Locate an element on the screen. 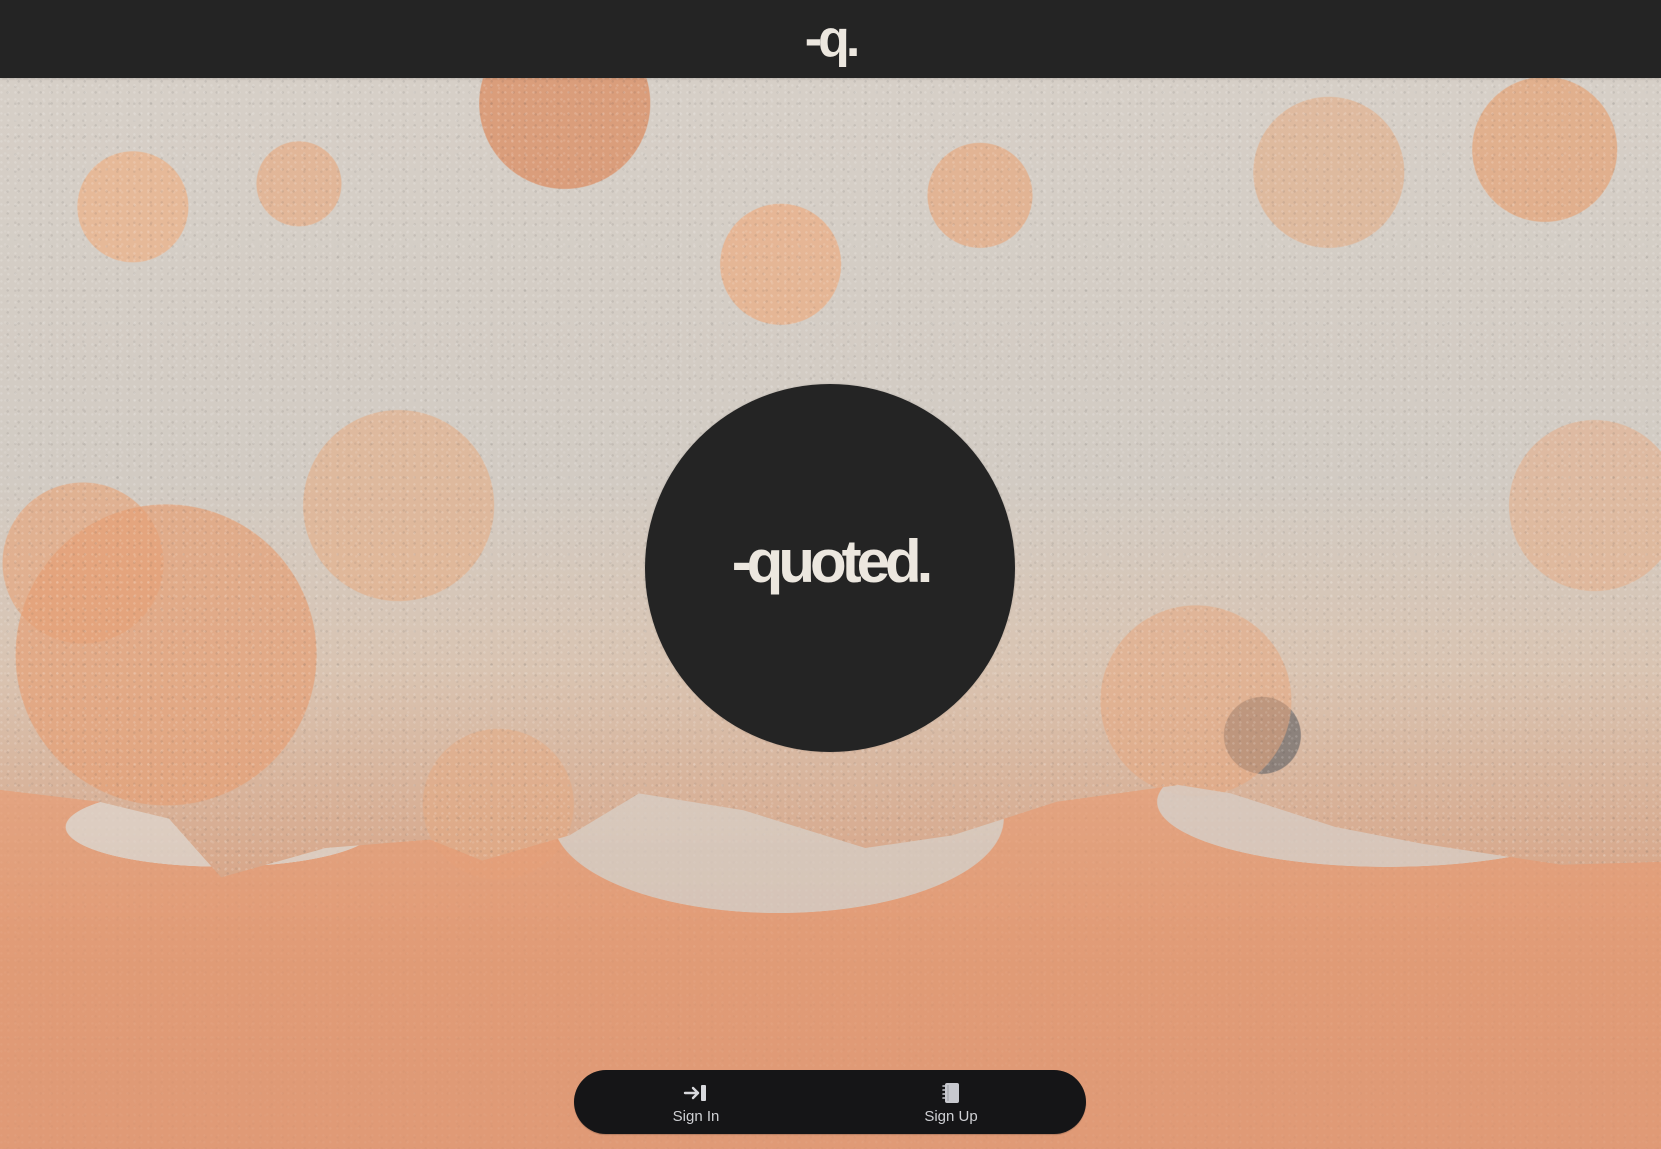  sign-up-button: Sign Up is located at coordinates (951, 1103).